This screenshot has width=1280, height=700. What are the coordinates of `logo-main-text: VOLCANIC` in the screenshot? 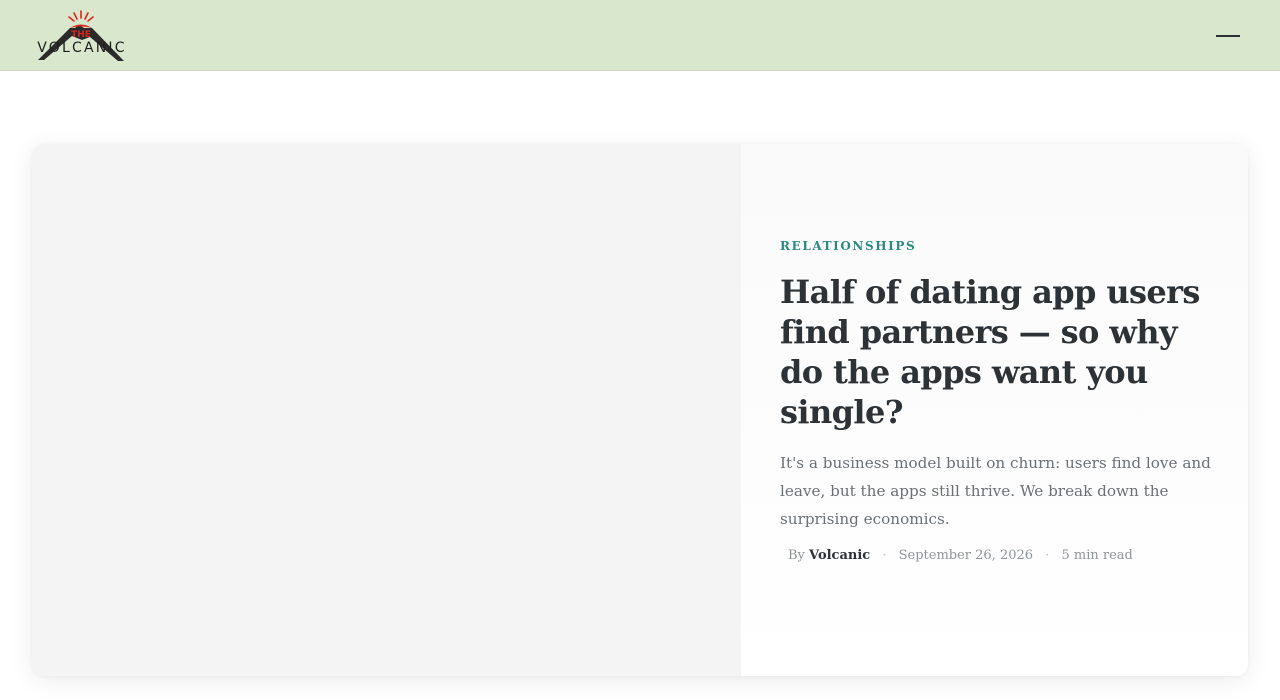 It's located at (81, 48).